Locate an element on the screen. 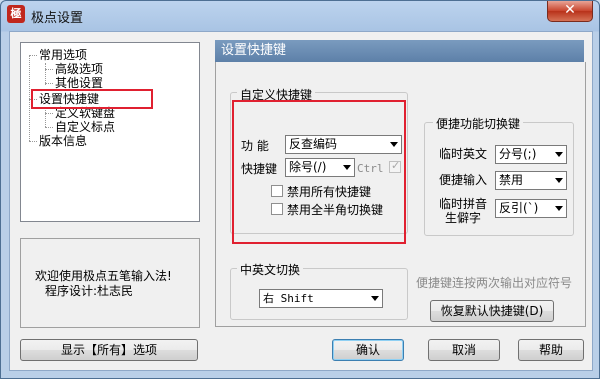  temp-english-select-value: 分号(;) is located at coordinates (518, 154).